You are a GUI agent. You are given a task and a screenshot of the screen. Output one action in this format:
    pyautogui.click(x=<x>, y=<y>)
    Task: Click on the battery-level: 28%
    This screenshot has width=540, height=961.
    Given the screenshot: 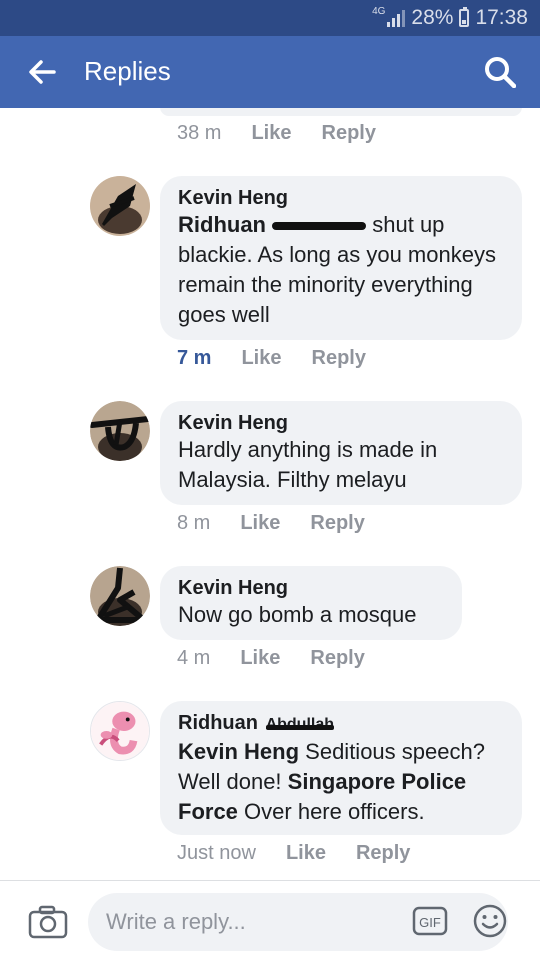 What is the action you would take?
    pyautogui.click(x=432, y=17)
    